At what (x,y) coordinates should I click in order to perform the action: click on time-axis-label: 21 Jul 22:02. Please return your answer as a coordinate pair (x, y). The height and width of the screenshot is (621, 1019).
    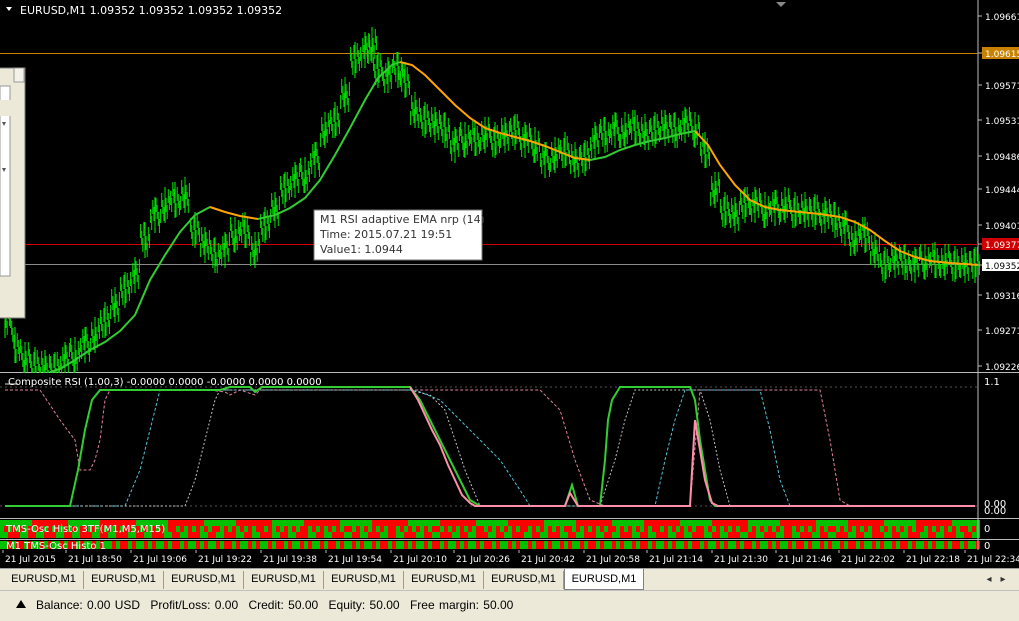
    Looking at the image, I should click on (868, 560).